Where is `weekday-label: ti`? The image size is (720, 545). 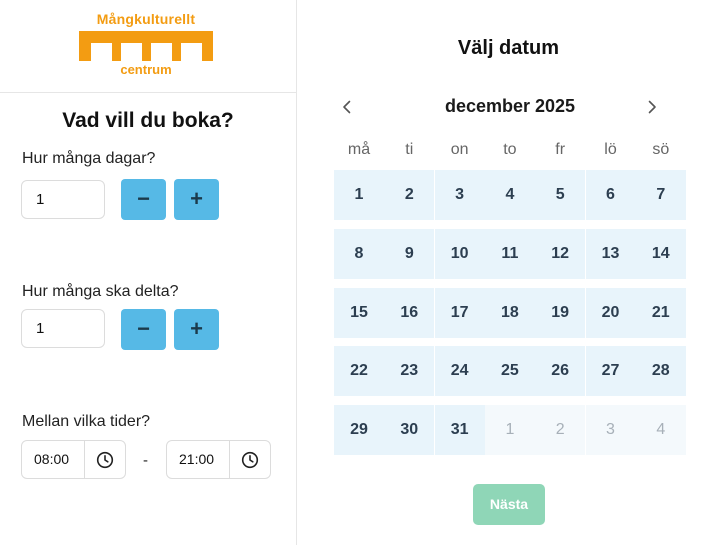
weekday-label: ti is located at coordinates (409, 149).